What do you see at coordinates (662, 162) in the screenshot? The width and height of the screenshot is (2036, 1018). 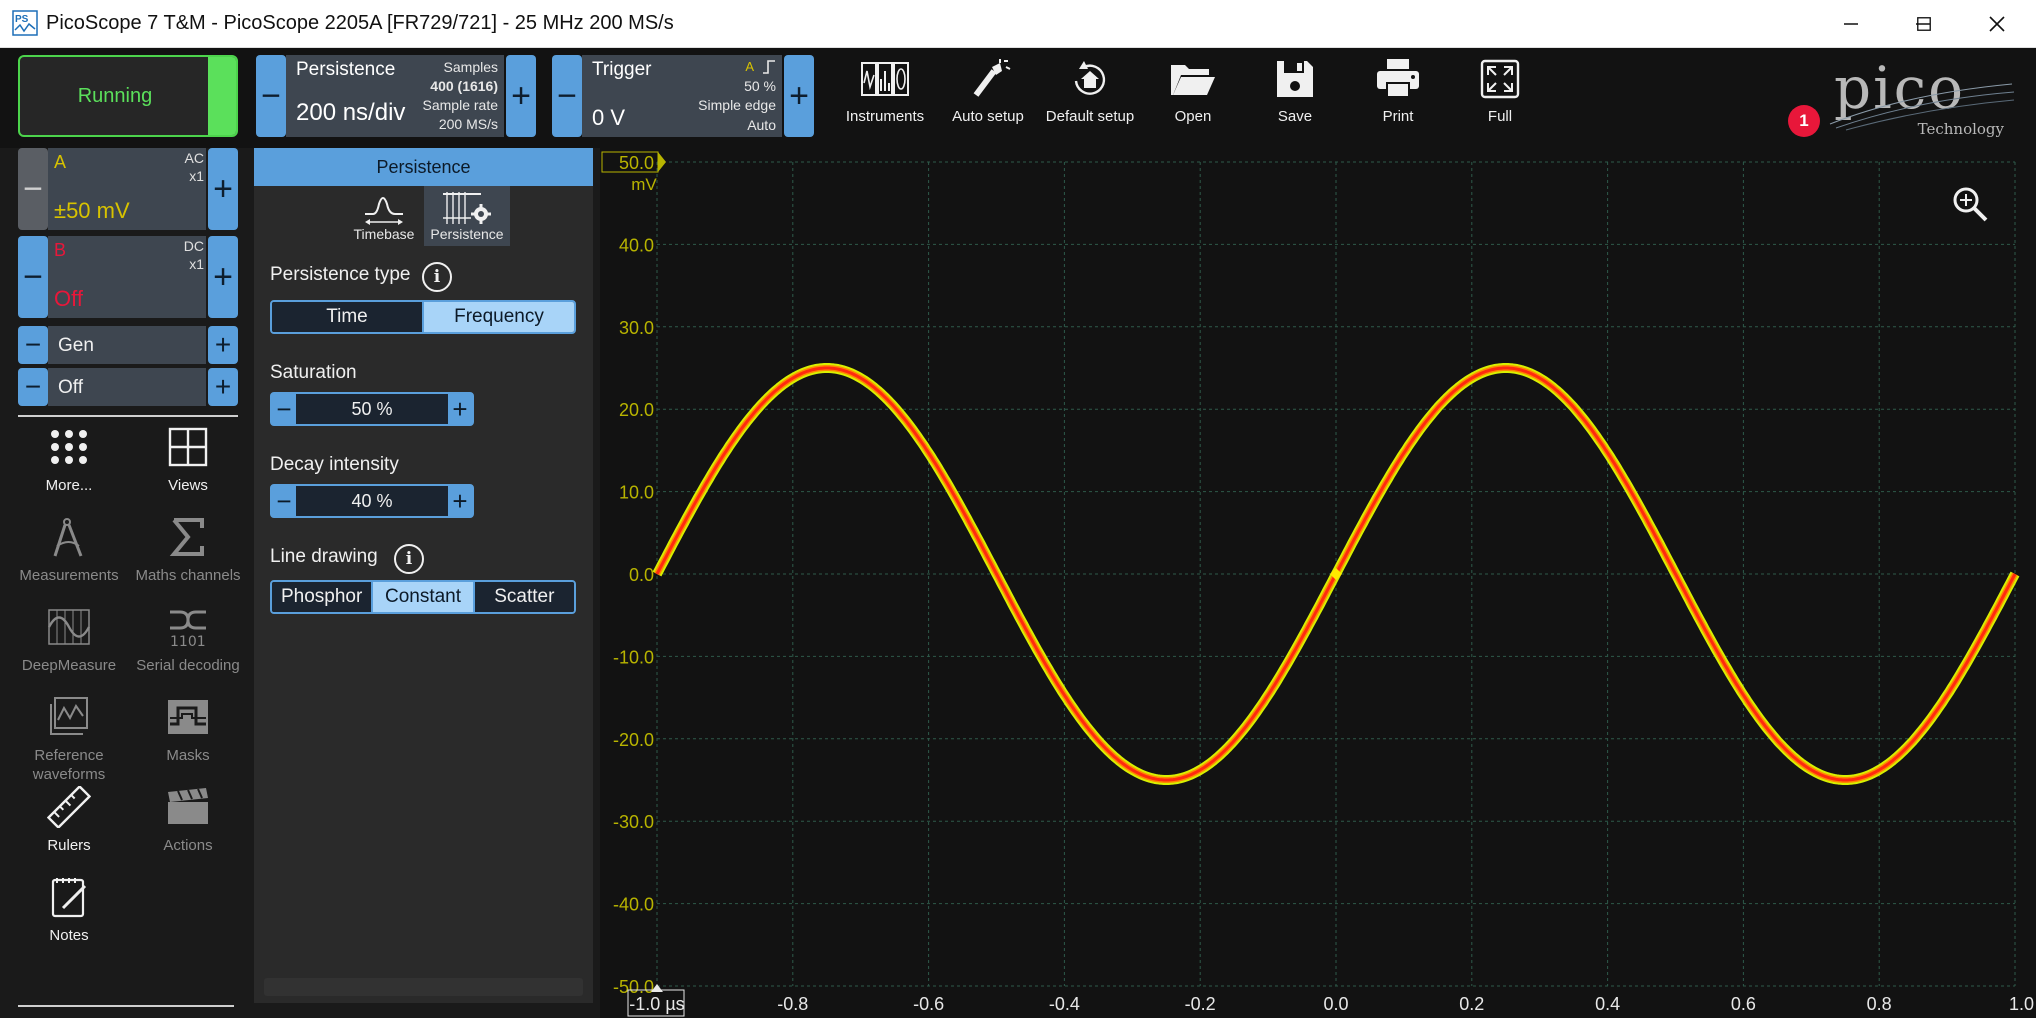 I see `channel-a-axis-marker` at bounding box center [662, 162].